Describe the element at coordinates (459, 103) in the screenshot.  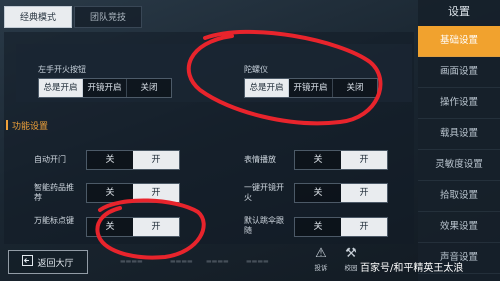
I see `sidebar-item-controls: 操作设置` at that location.